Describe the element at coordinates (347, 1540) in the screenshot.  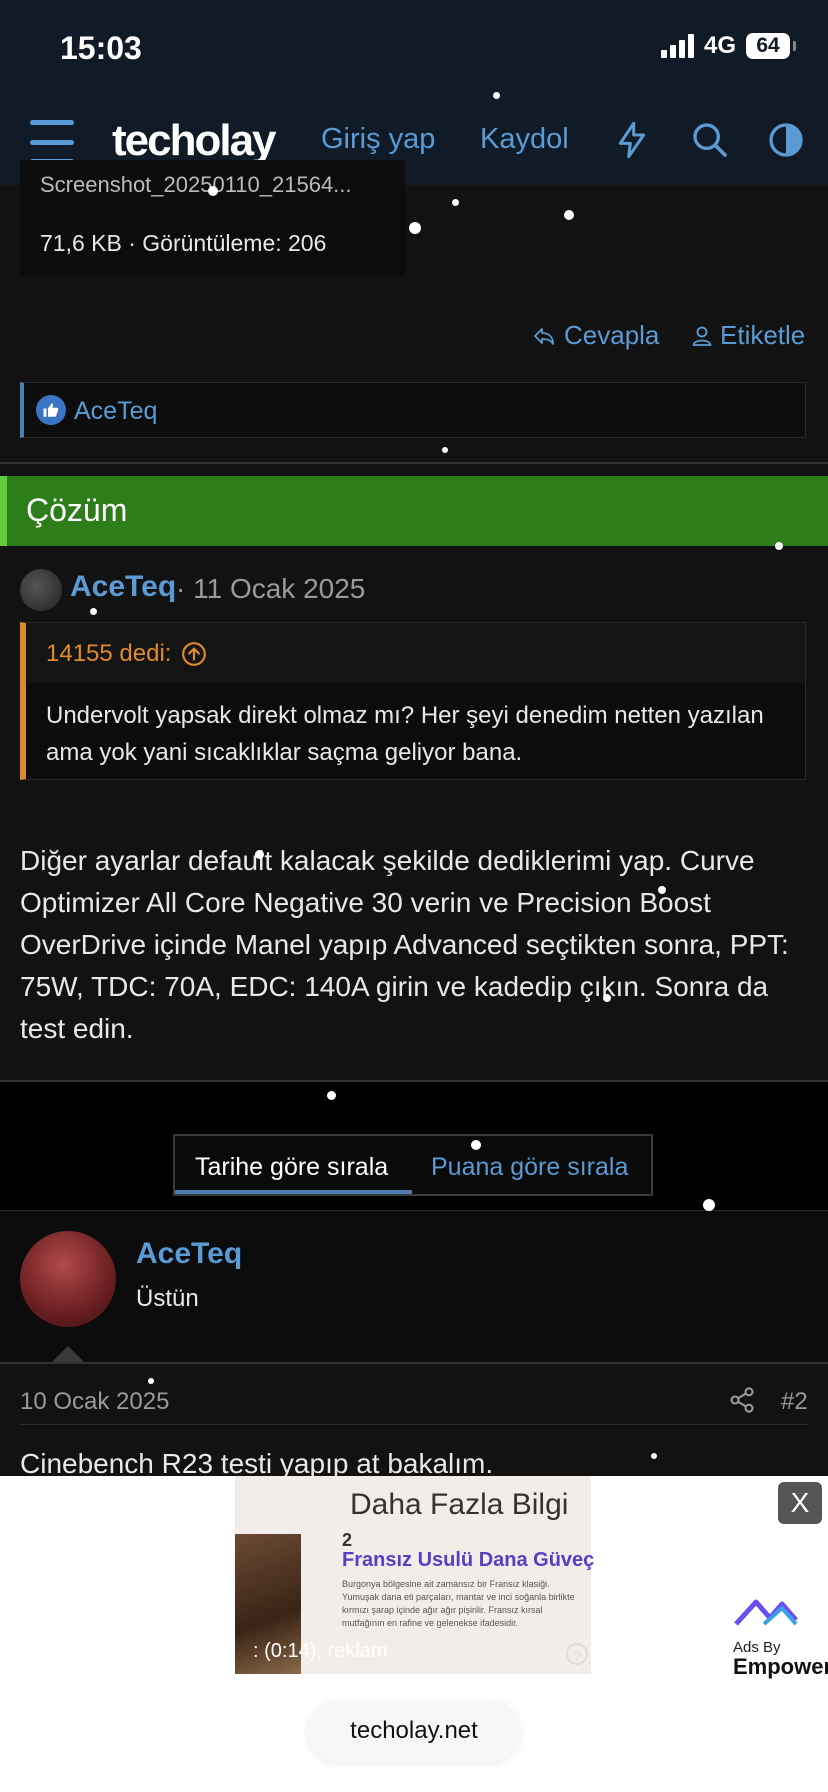
I see `ad-number: 2` at that location.